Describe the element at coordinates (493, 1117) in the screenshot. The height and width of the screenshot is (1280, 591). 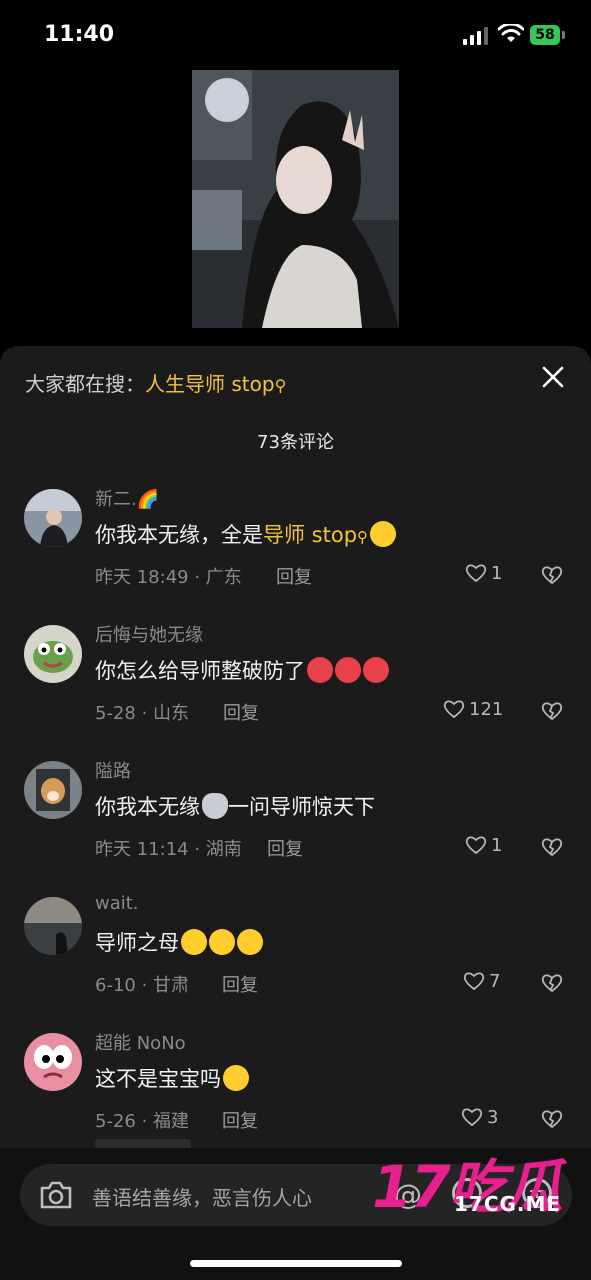
I see `like-count: 3` at that location.